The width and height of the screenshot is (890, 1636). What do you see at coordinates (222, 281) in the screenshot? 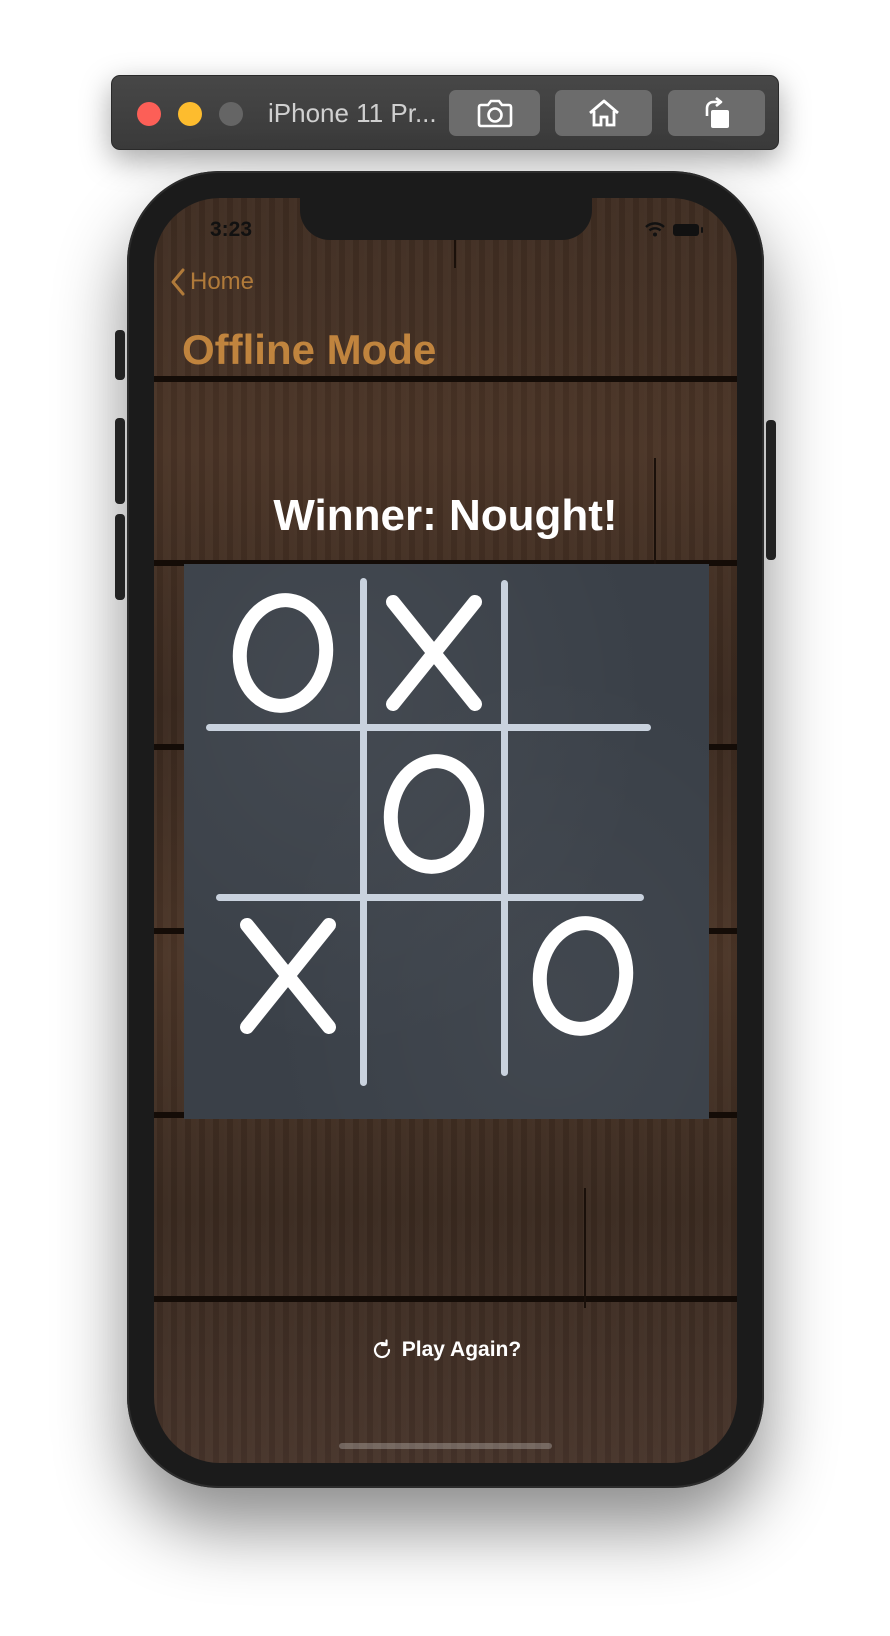
I see `back-label: Home` at bounding box center [222, 281].